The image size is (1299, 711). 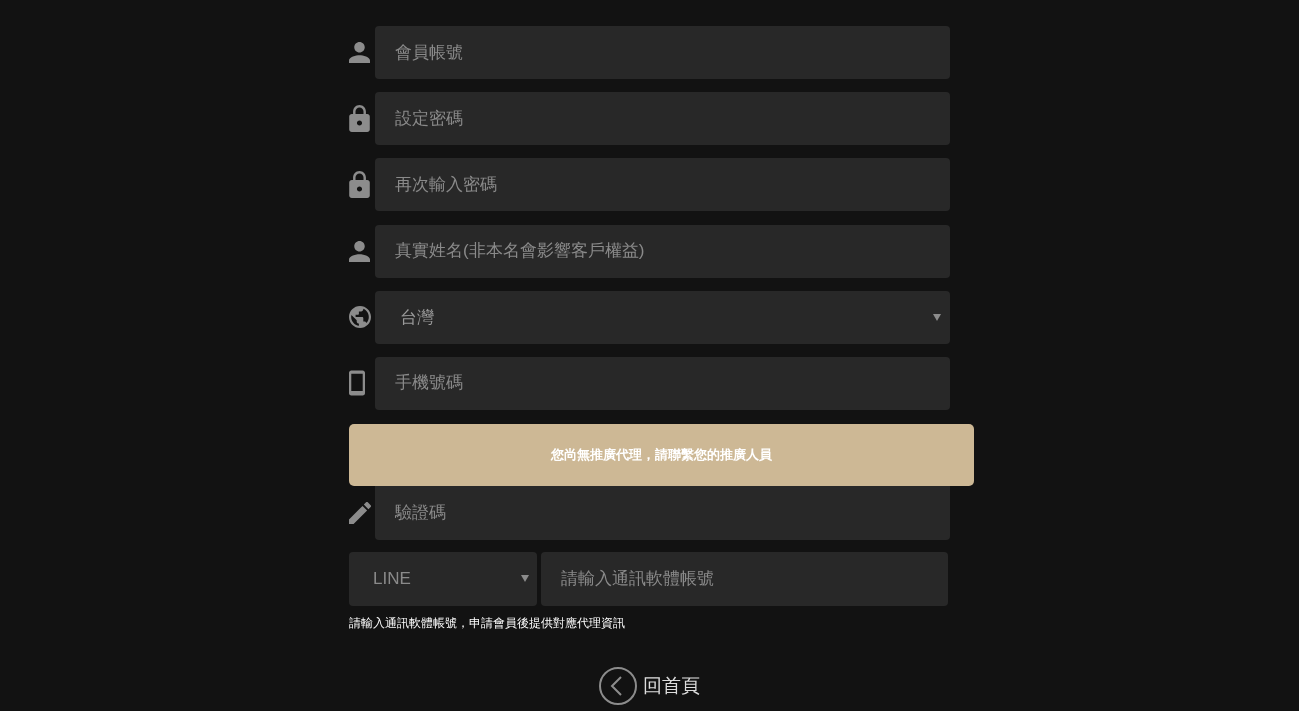 I want to click on hint-text: 請輸入通訊軟體帳號，申請會員後提供對應代理資訊, so click(x=487, y=622).